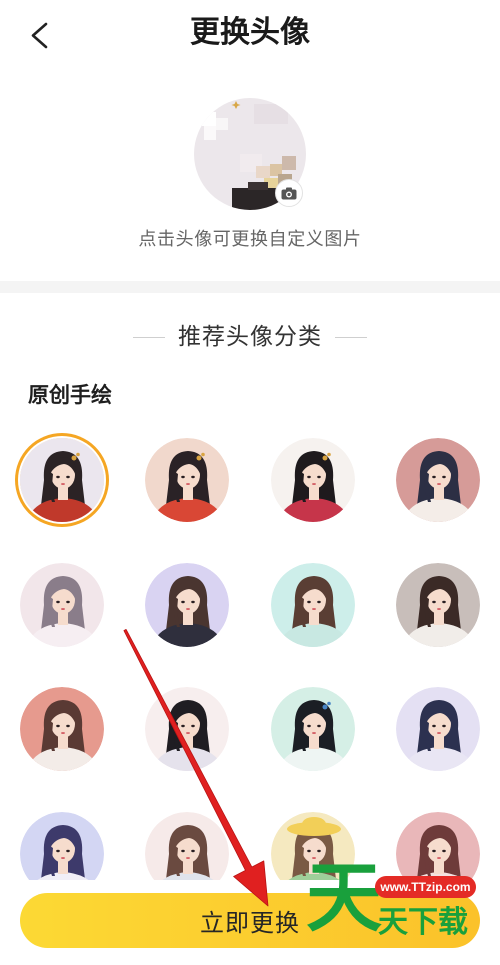 The height and width of the screenshot is (965, 500). I want to click on section-divider, so click(250, 287).